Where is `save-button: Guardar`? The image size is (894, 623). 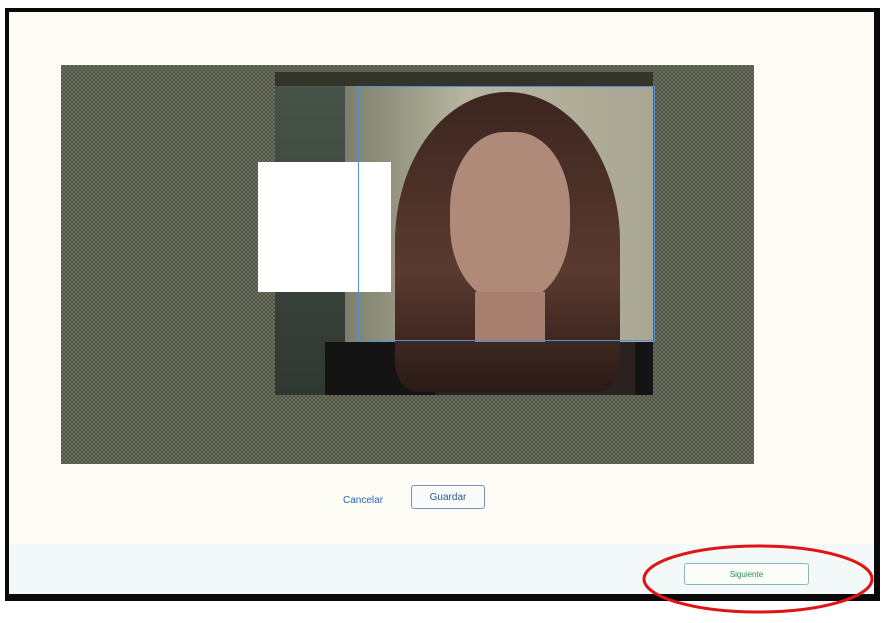
save-button: Guardar is located at coordinates (448, 497).